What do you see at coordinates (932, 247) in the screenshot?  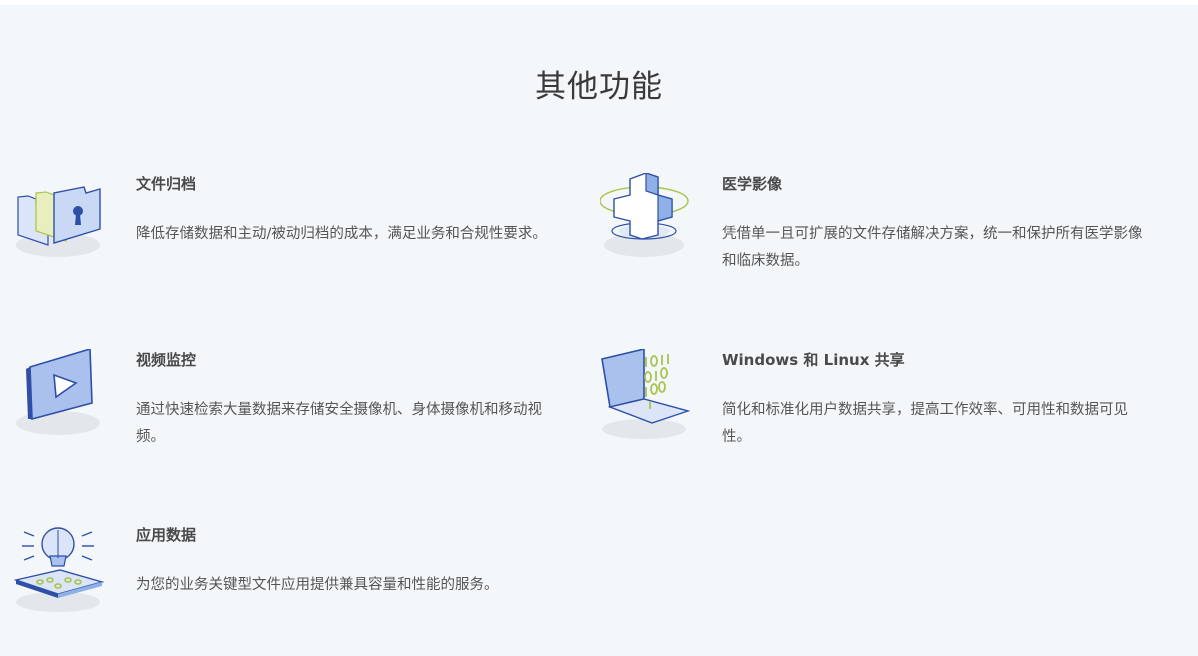 I see `feature-description: 凭借单一且可扩展的文件存储解决方案，统一和保护所有医学影像和临床数据。` at bounding box center [932, 247].